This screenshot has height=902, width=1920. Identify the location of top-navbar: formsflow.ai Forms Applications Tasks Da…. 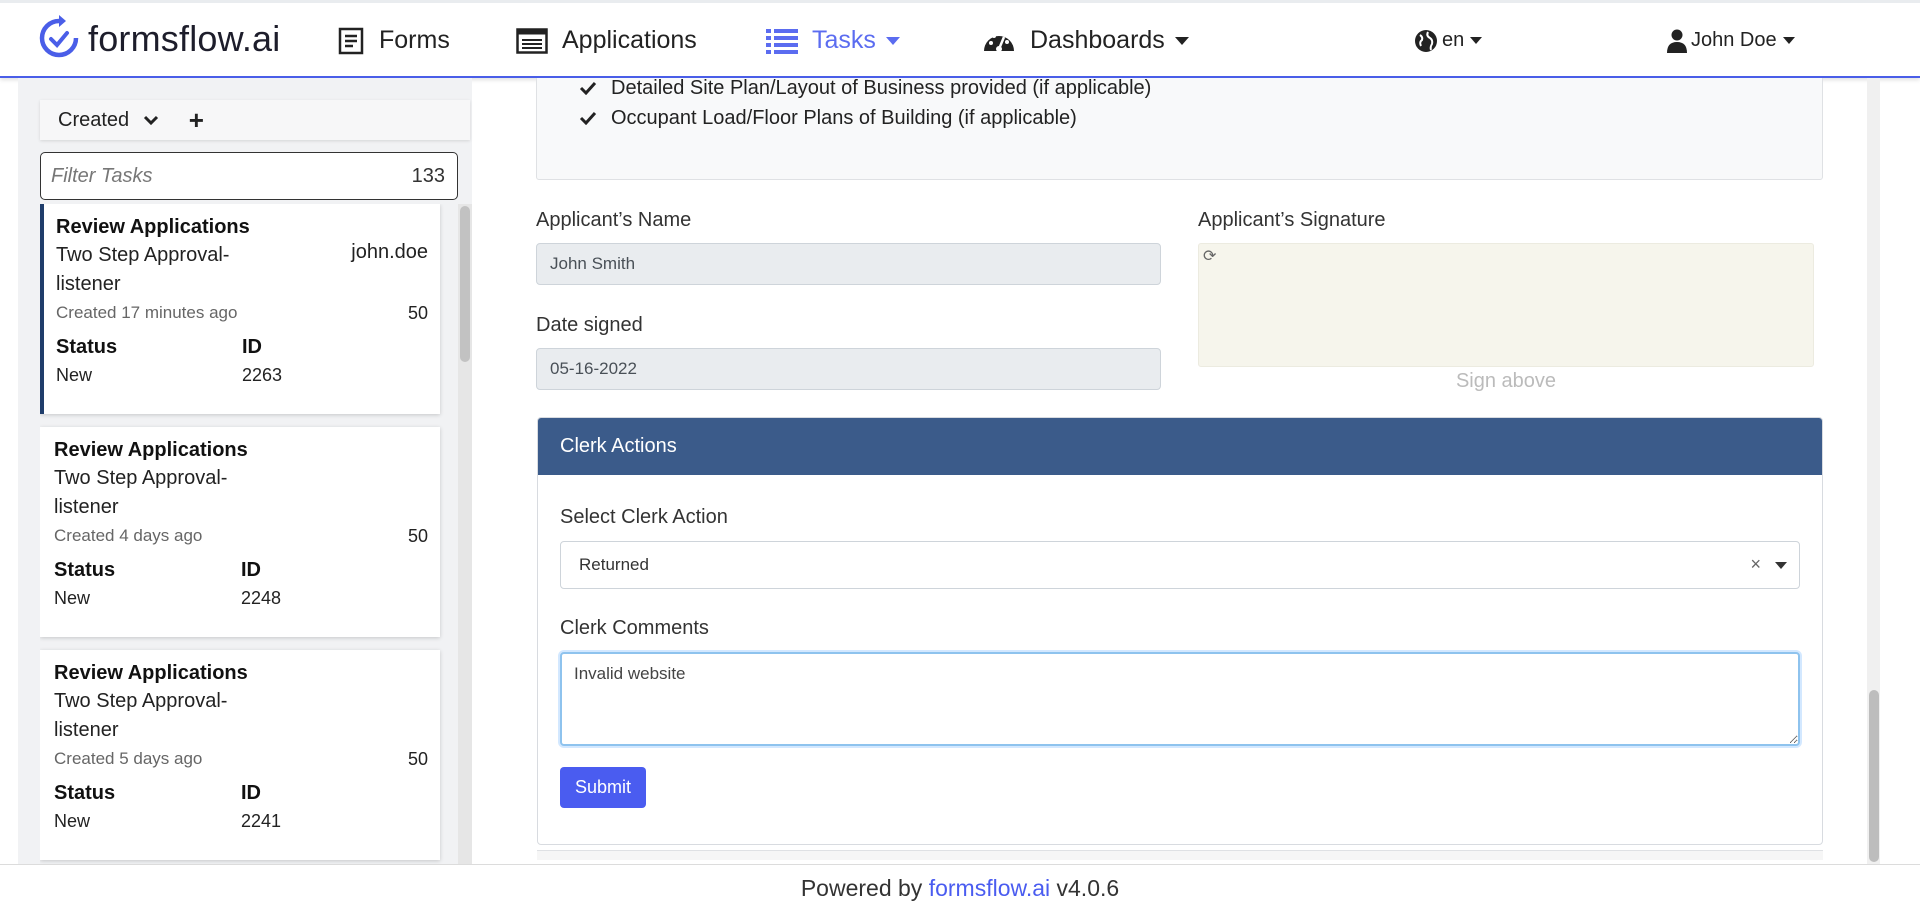
(960, 39).